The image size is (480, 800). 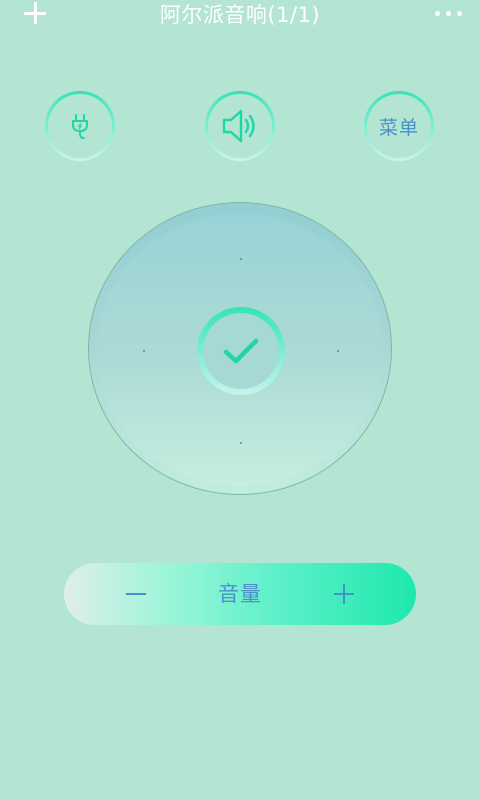 I want to click on menu-button-label: 菜单, so click(x=398, y=127).